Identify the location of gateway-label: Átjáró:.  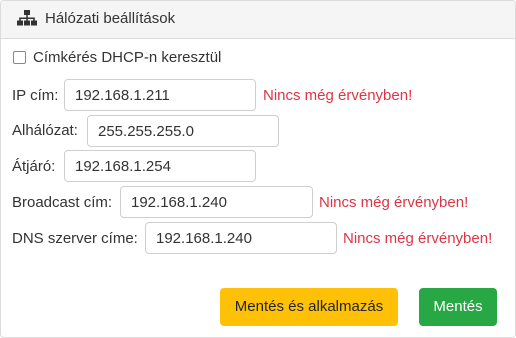
(34, 166).